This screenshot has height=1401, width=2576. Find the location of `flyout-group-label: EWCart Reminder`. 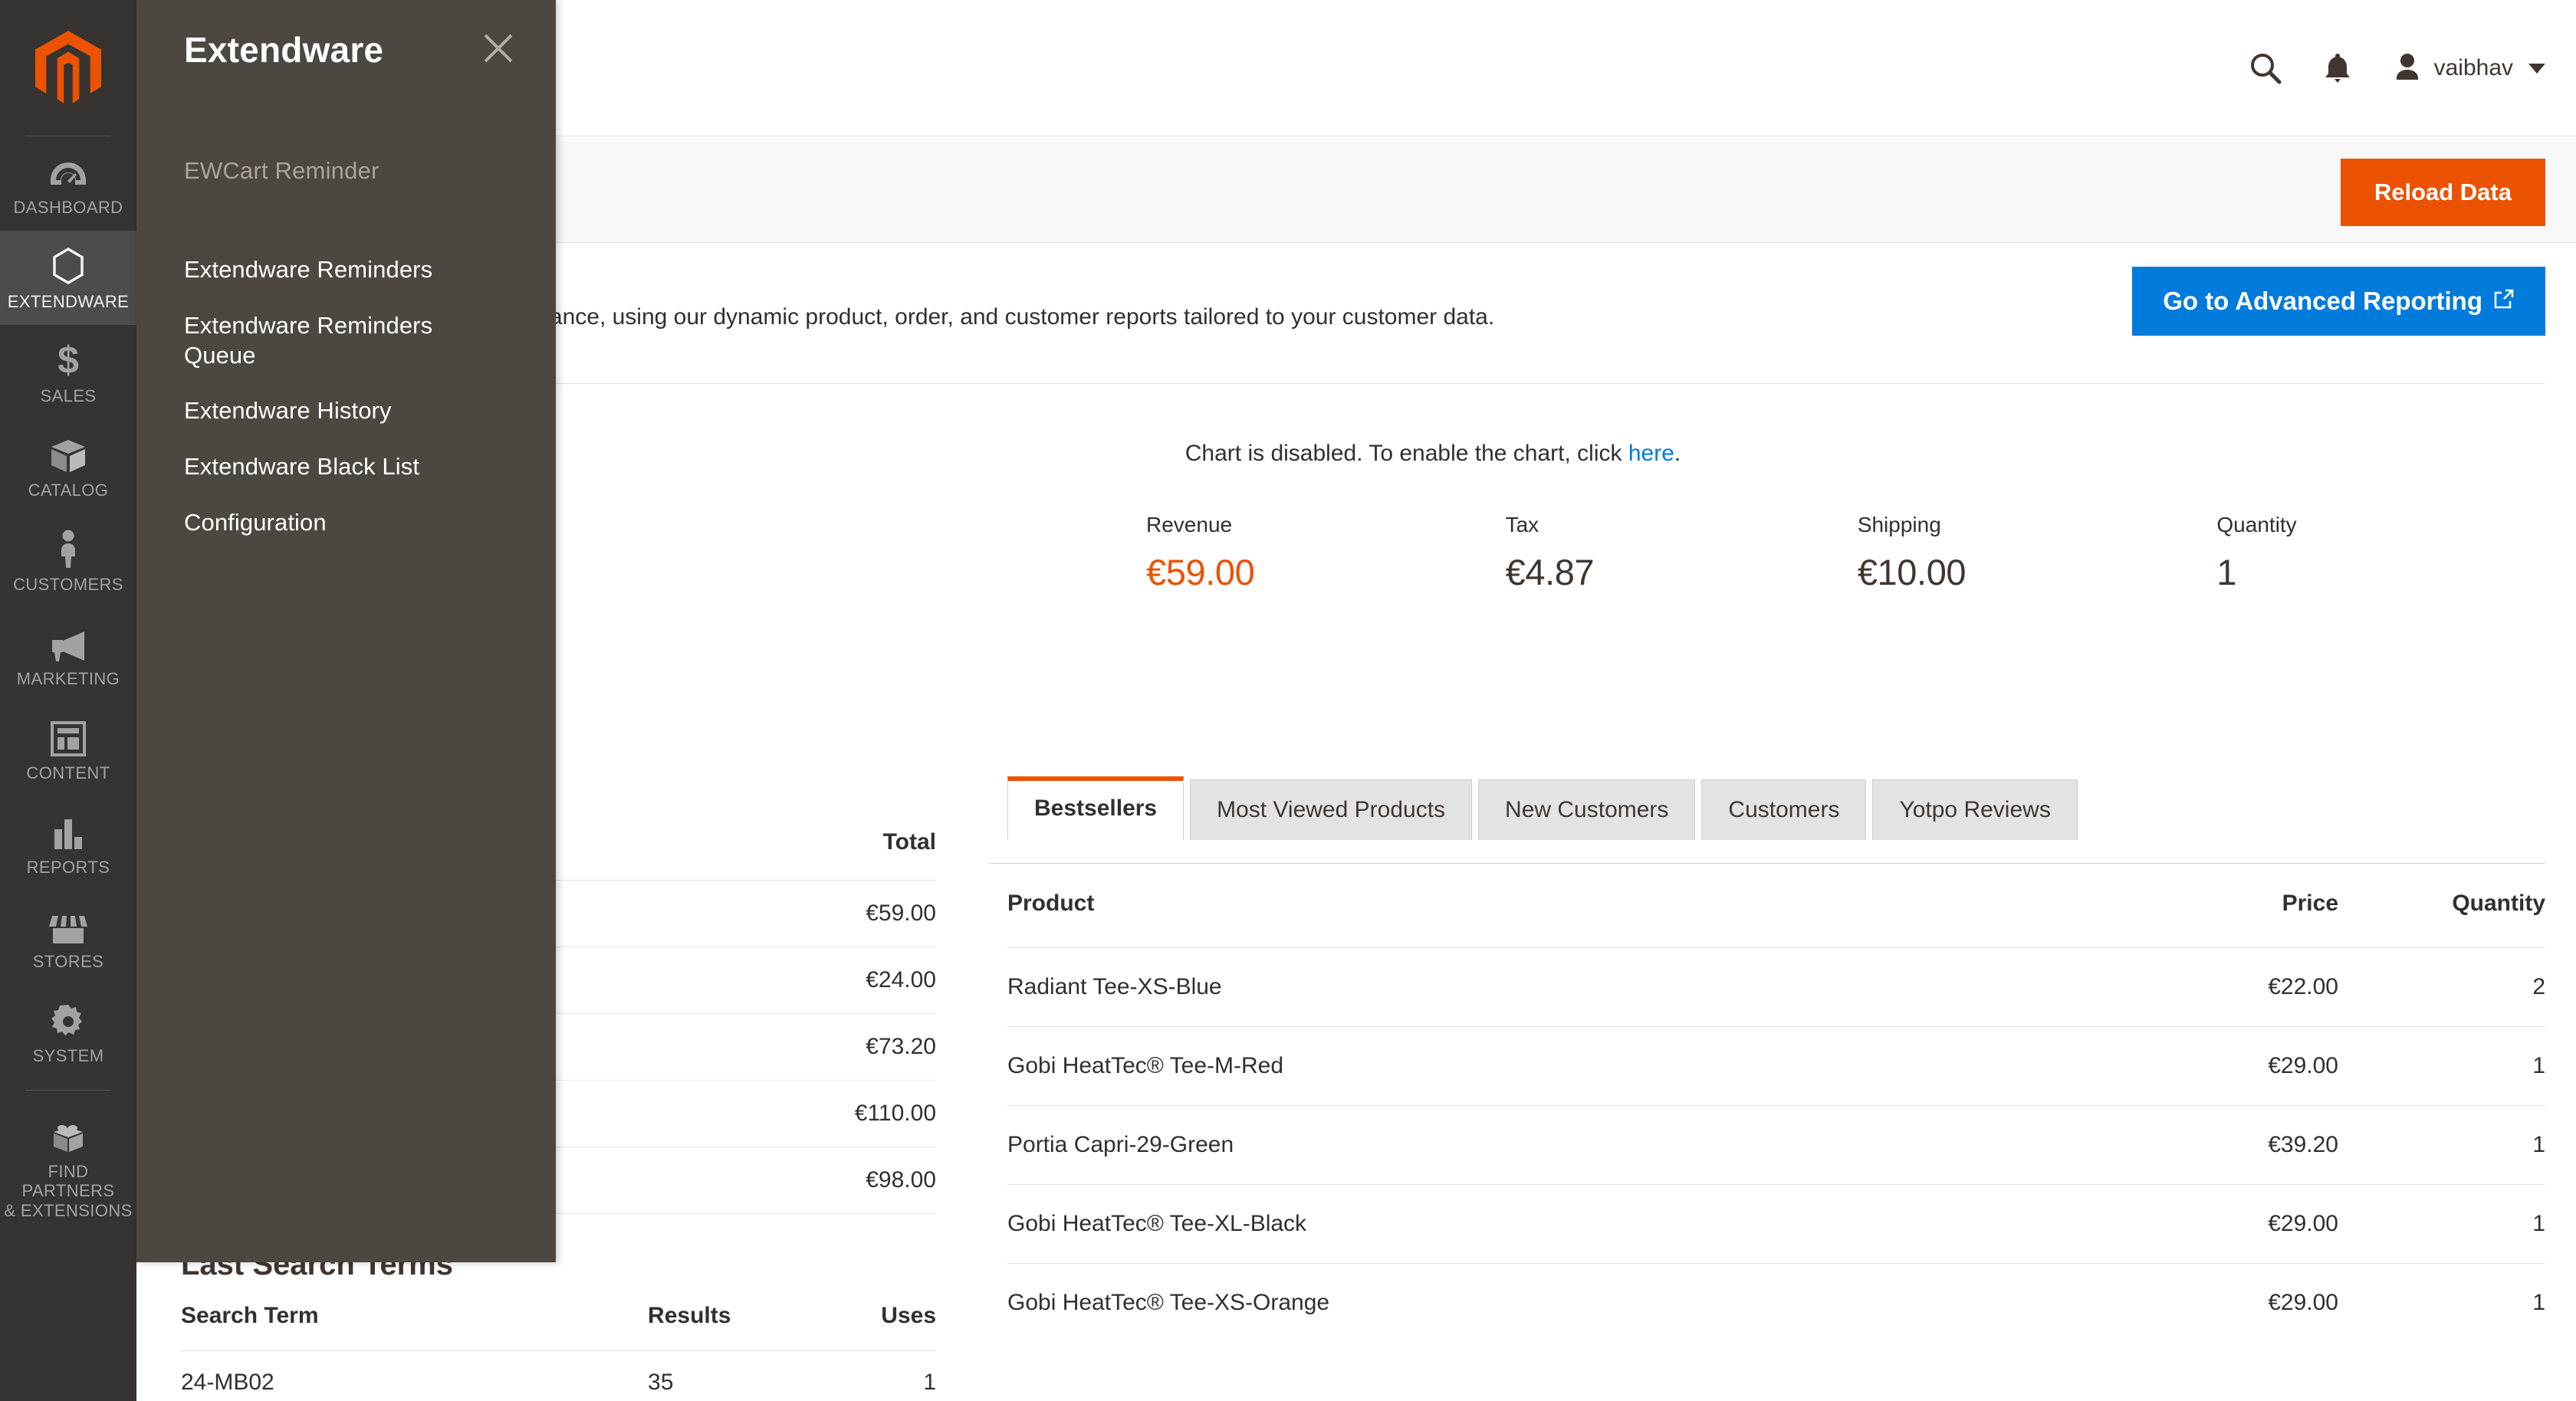

flyout-group-label: EWCart Reminder is located at coordinates (282, 170).